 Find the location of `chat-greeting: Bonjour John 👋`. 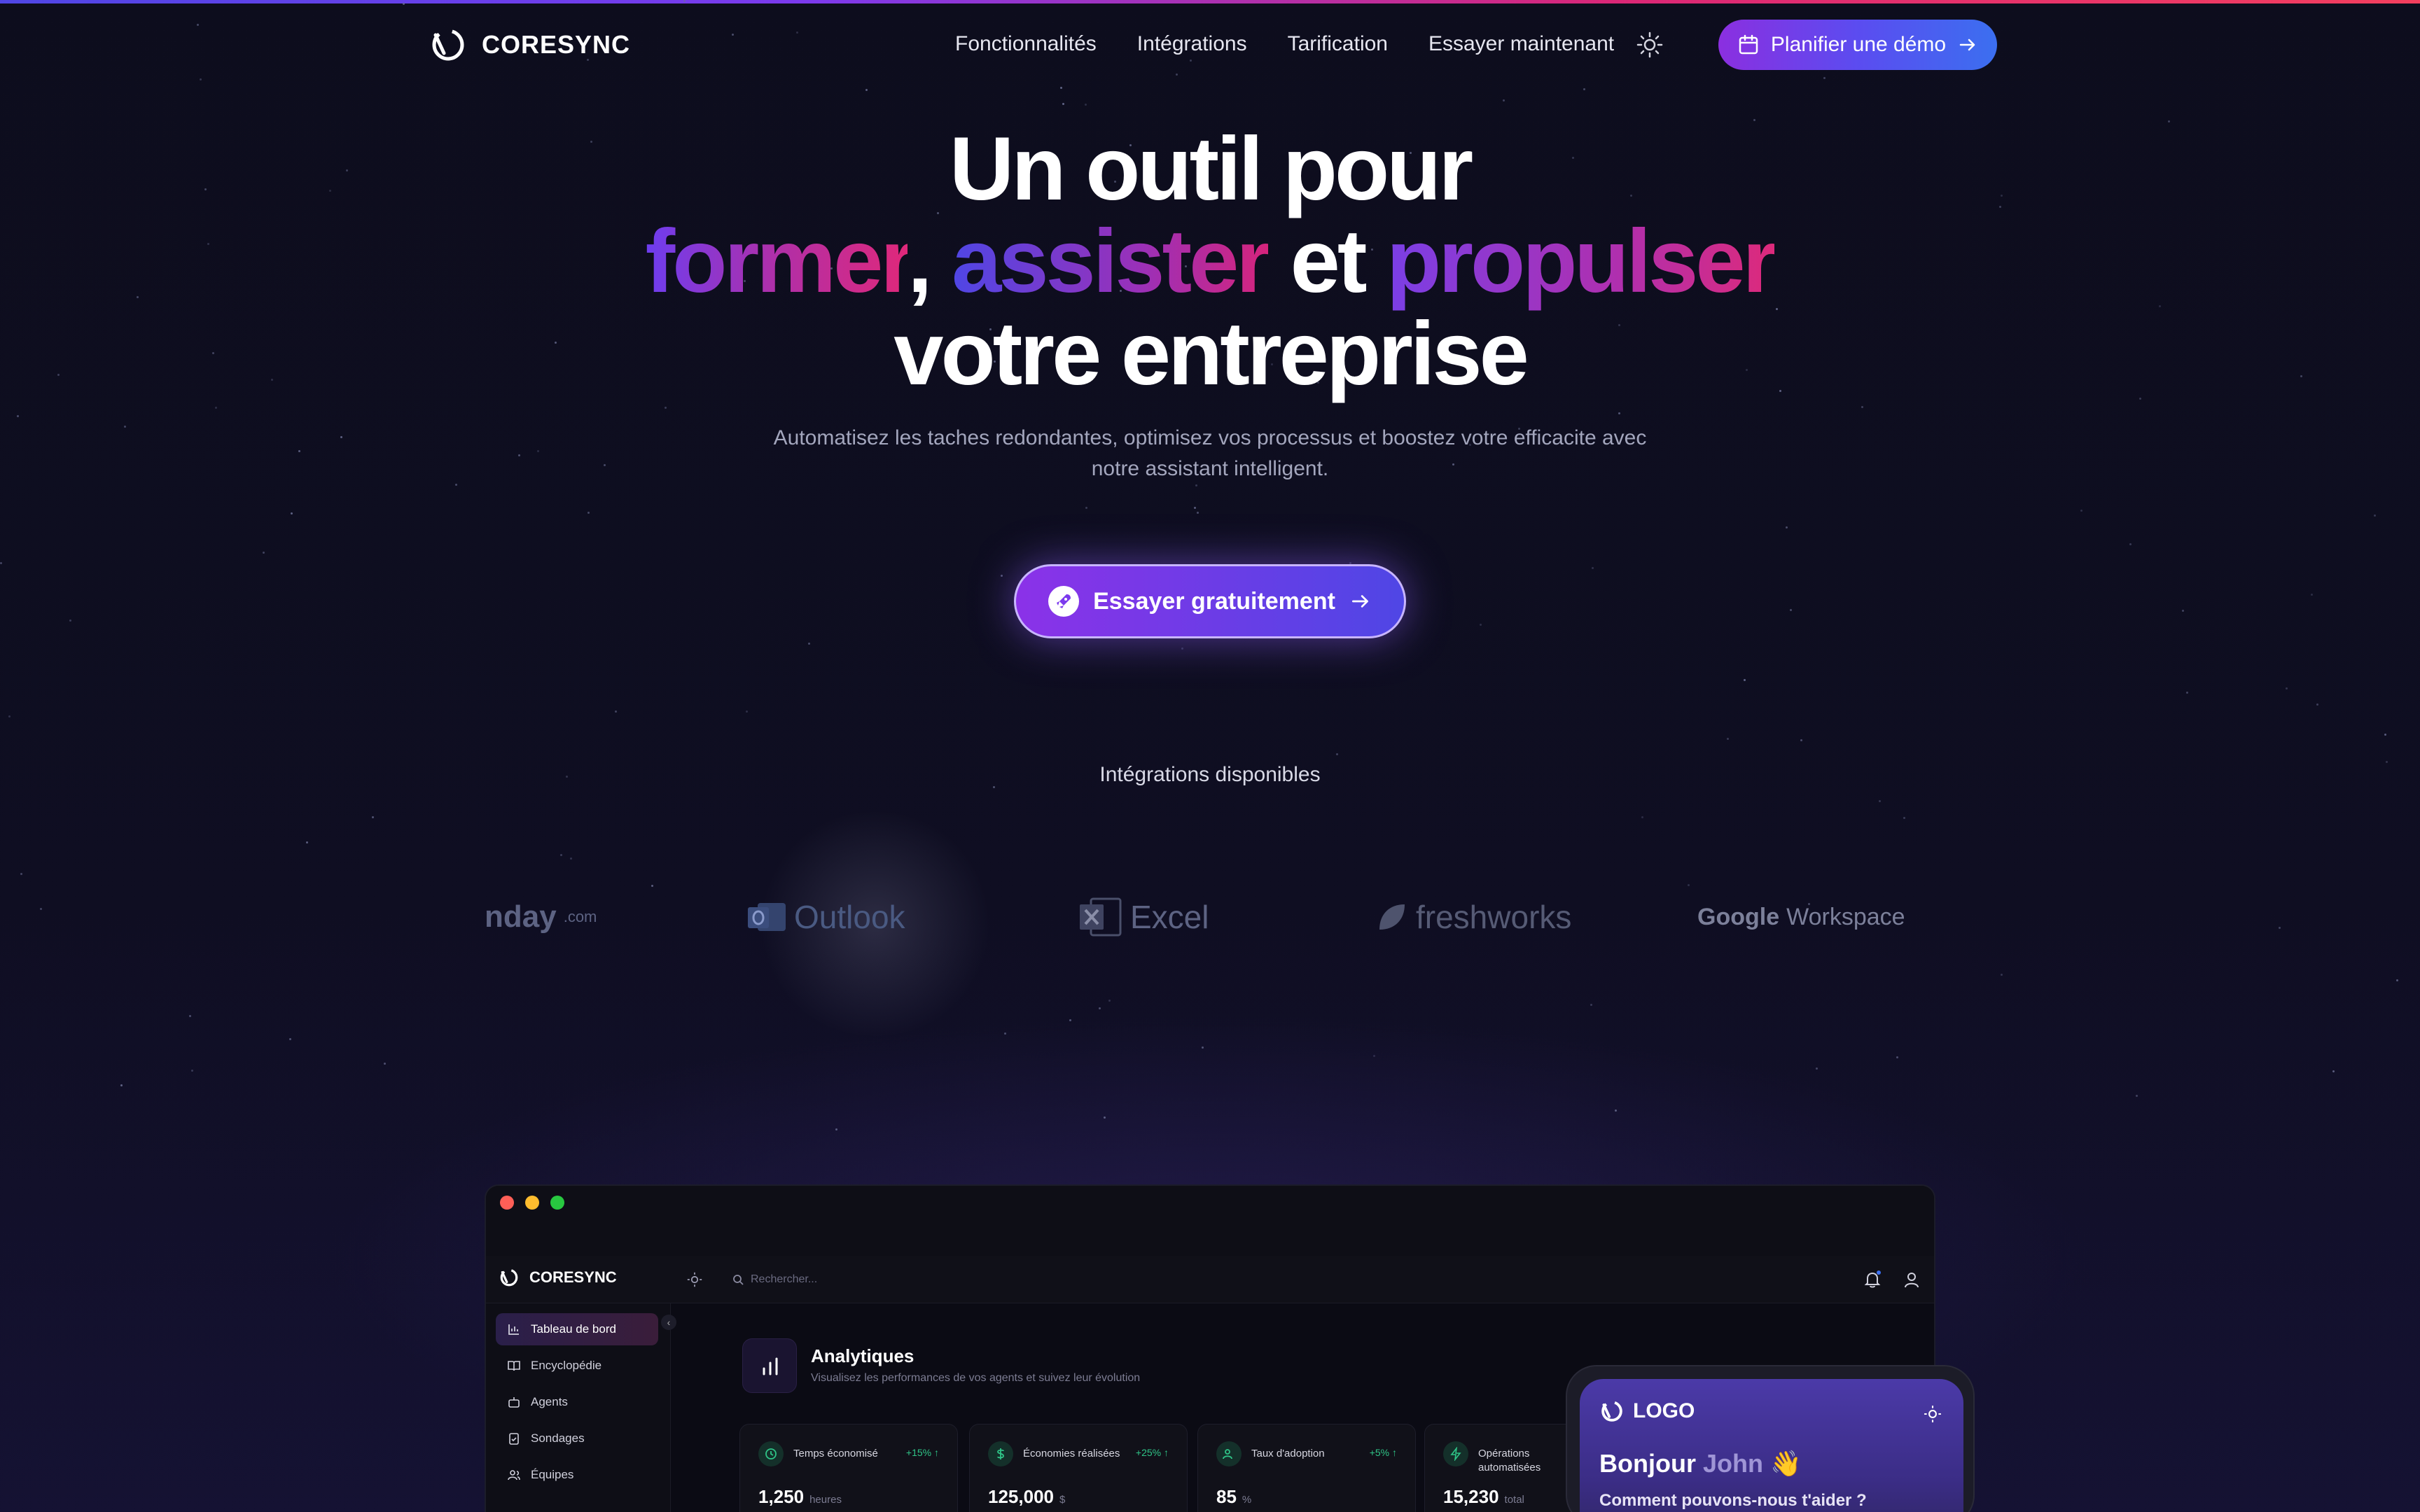

chat-greeting: Bonjour John 👋 is located at coordinates (1700, 1463).